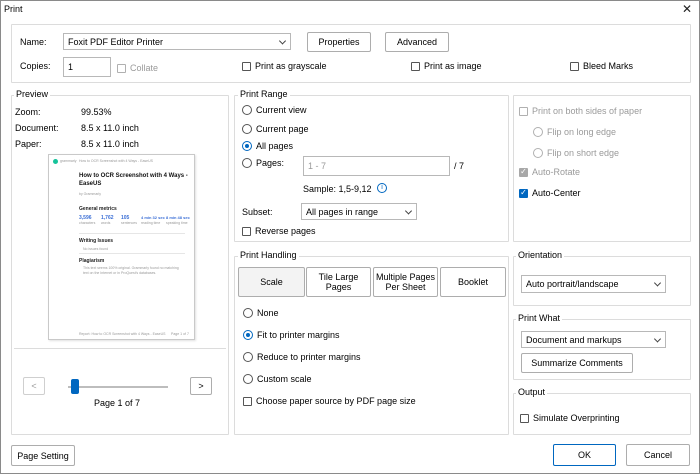  Describe the element at coordinates (246, 231) in the screenshot. I see `reverse-pages-check-box` at that location.